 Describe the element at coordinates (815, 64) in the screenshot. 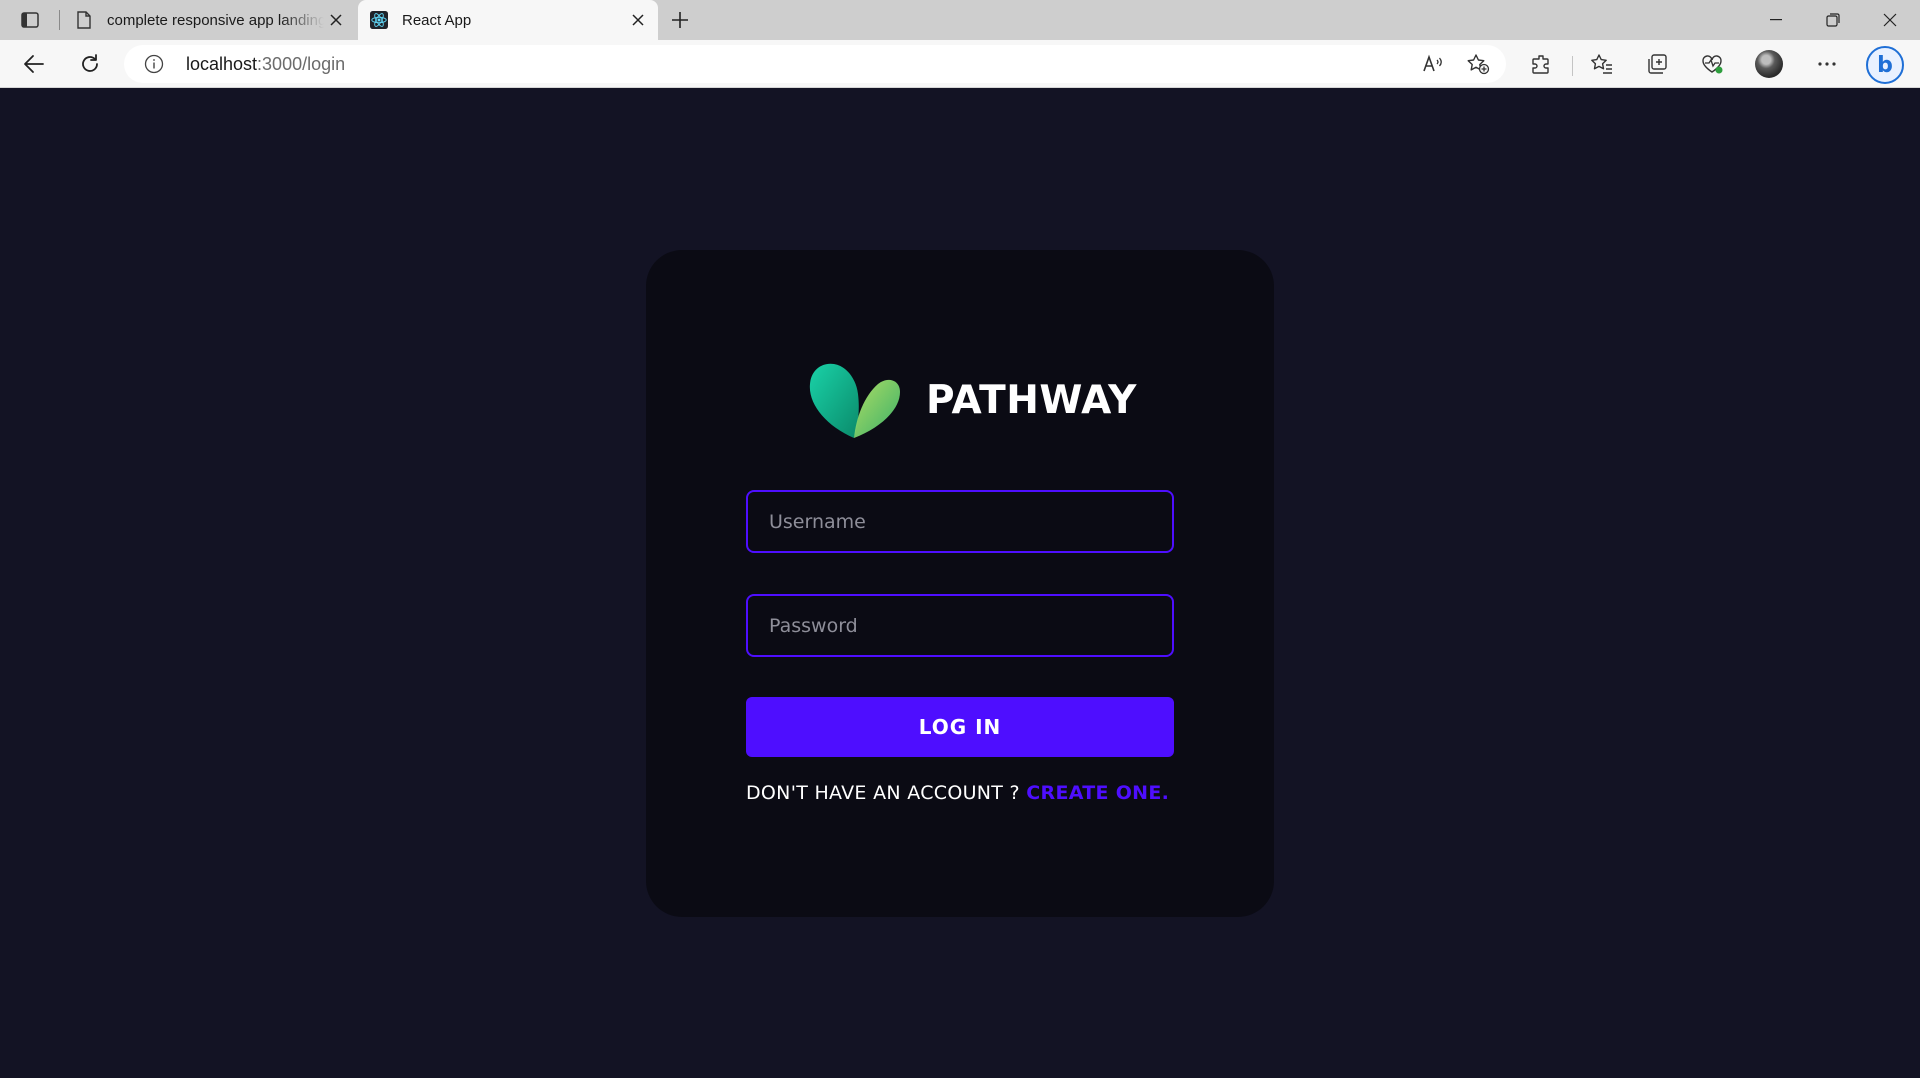

I see `address-bar: localhost:3000/login` at that location.